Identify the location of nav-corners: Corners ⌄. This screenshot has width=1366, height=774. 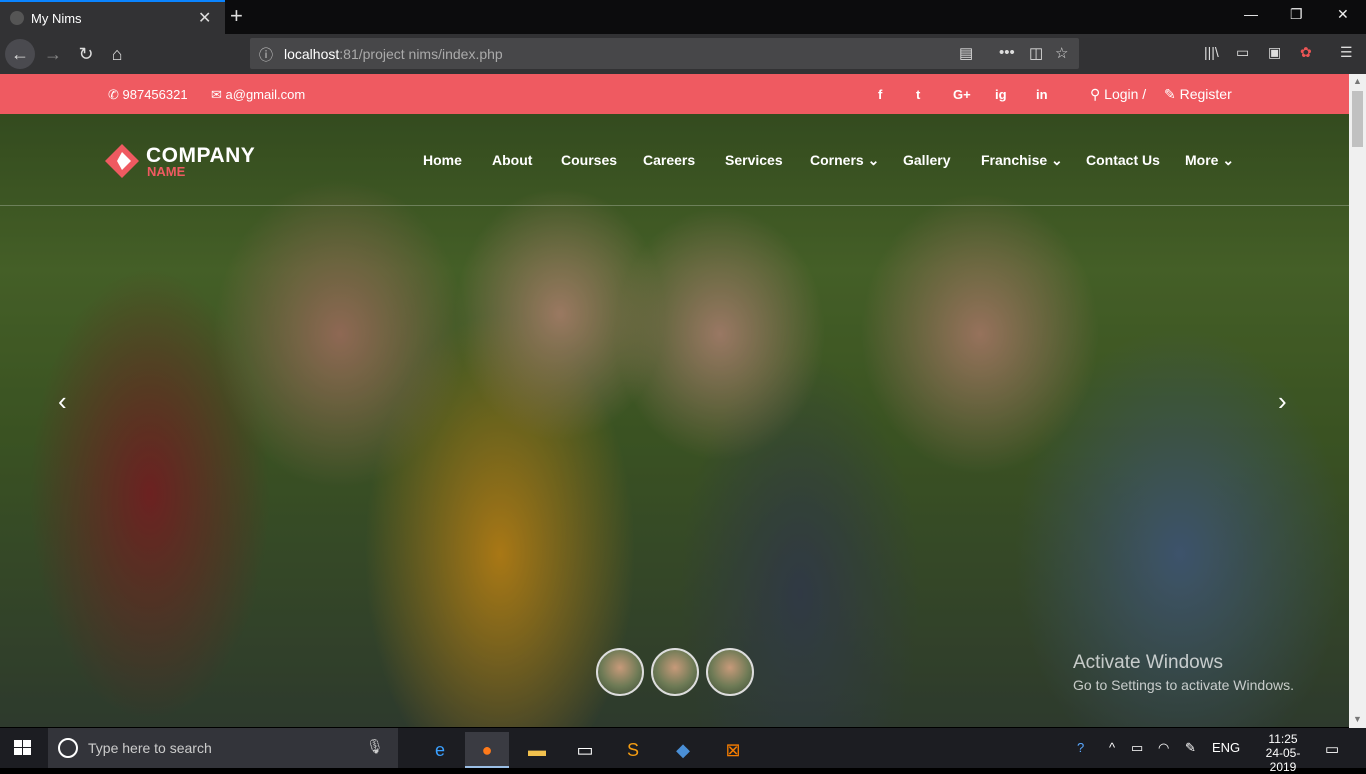
(844, 160).